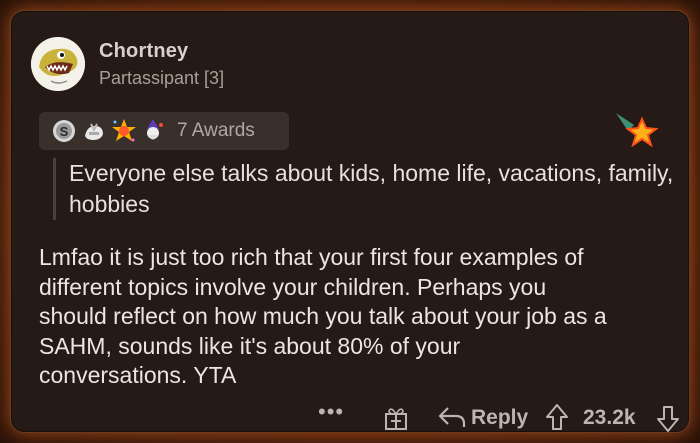 This screenshot has height=443, width=700. I want to click on silver-award-icon: S, so click(64, 131).